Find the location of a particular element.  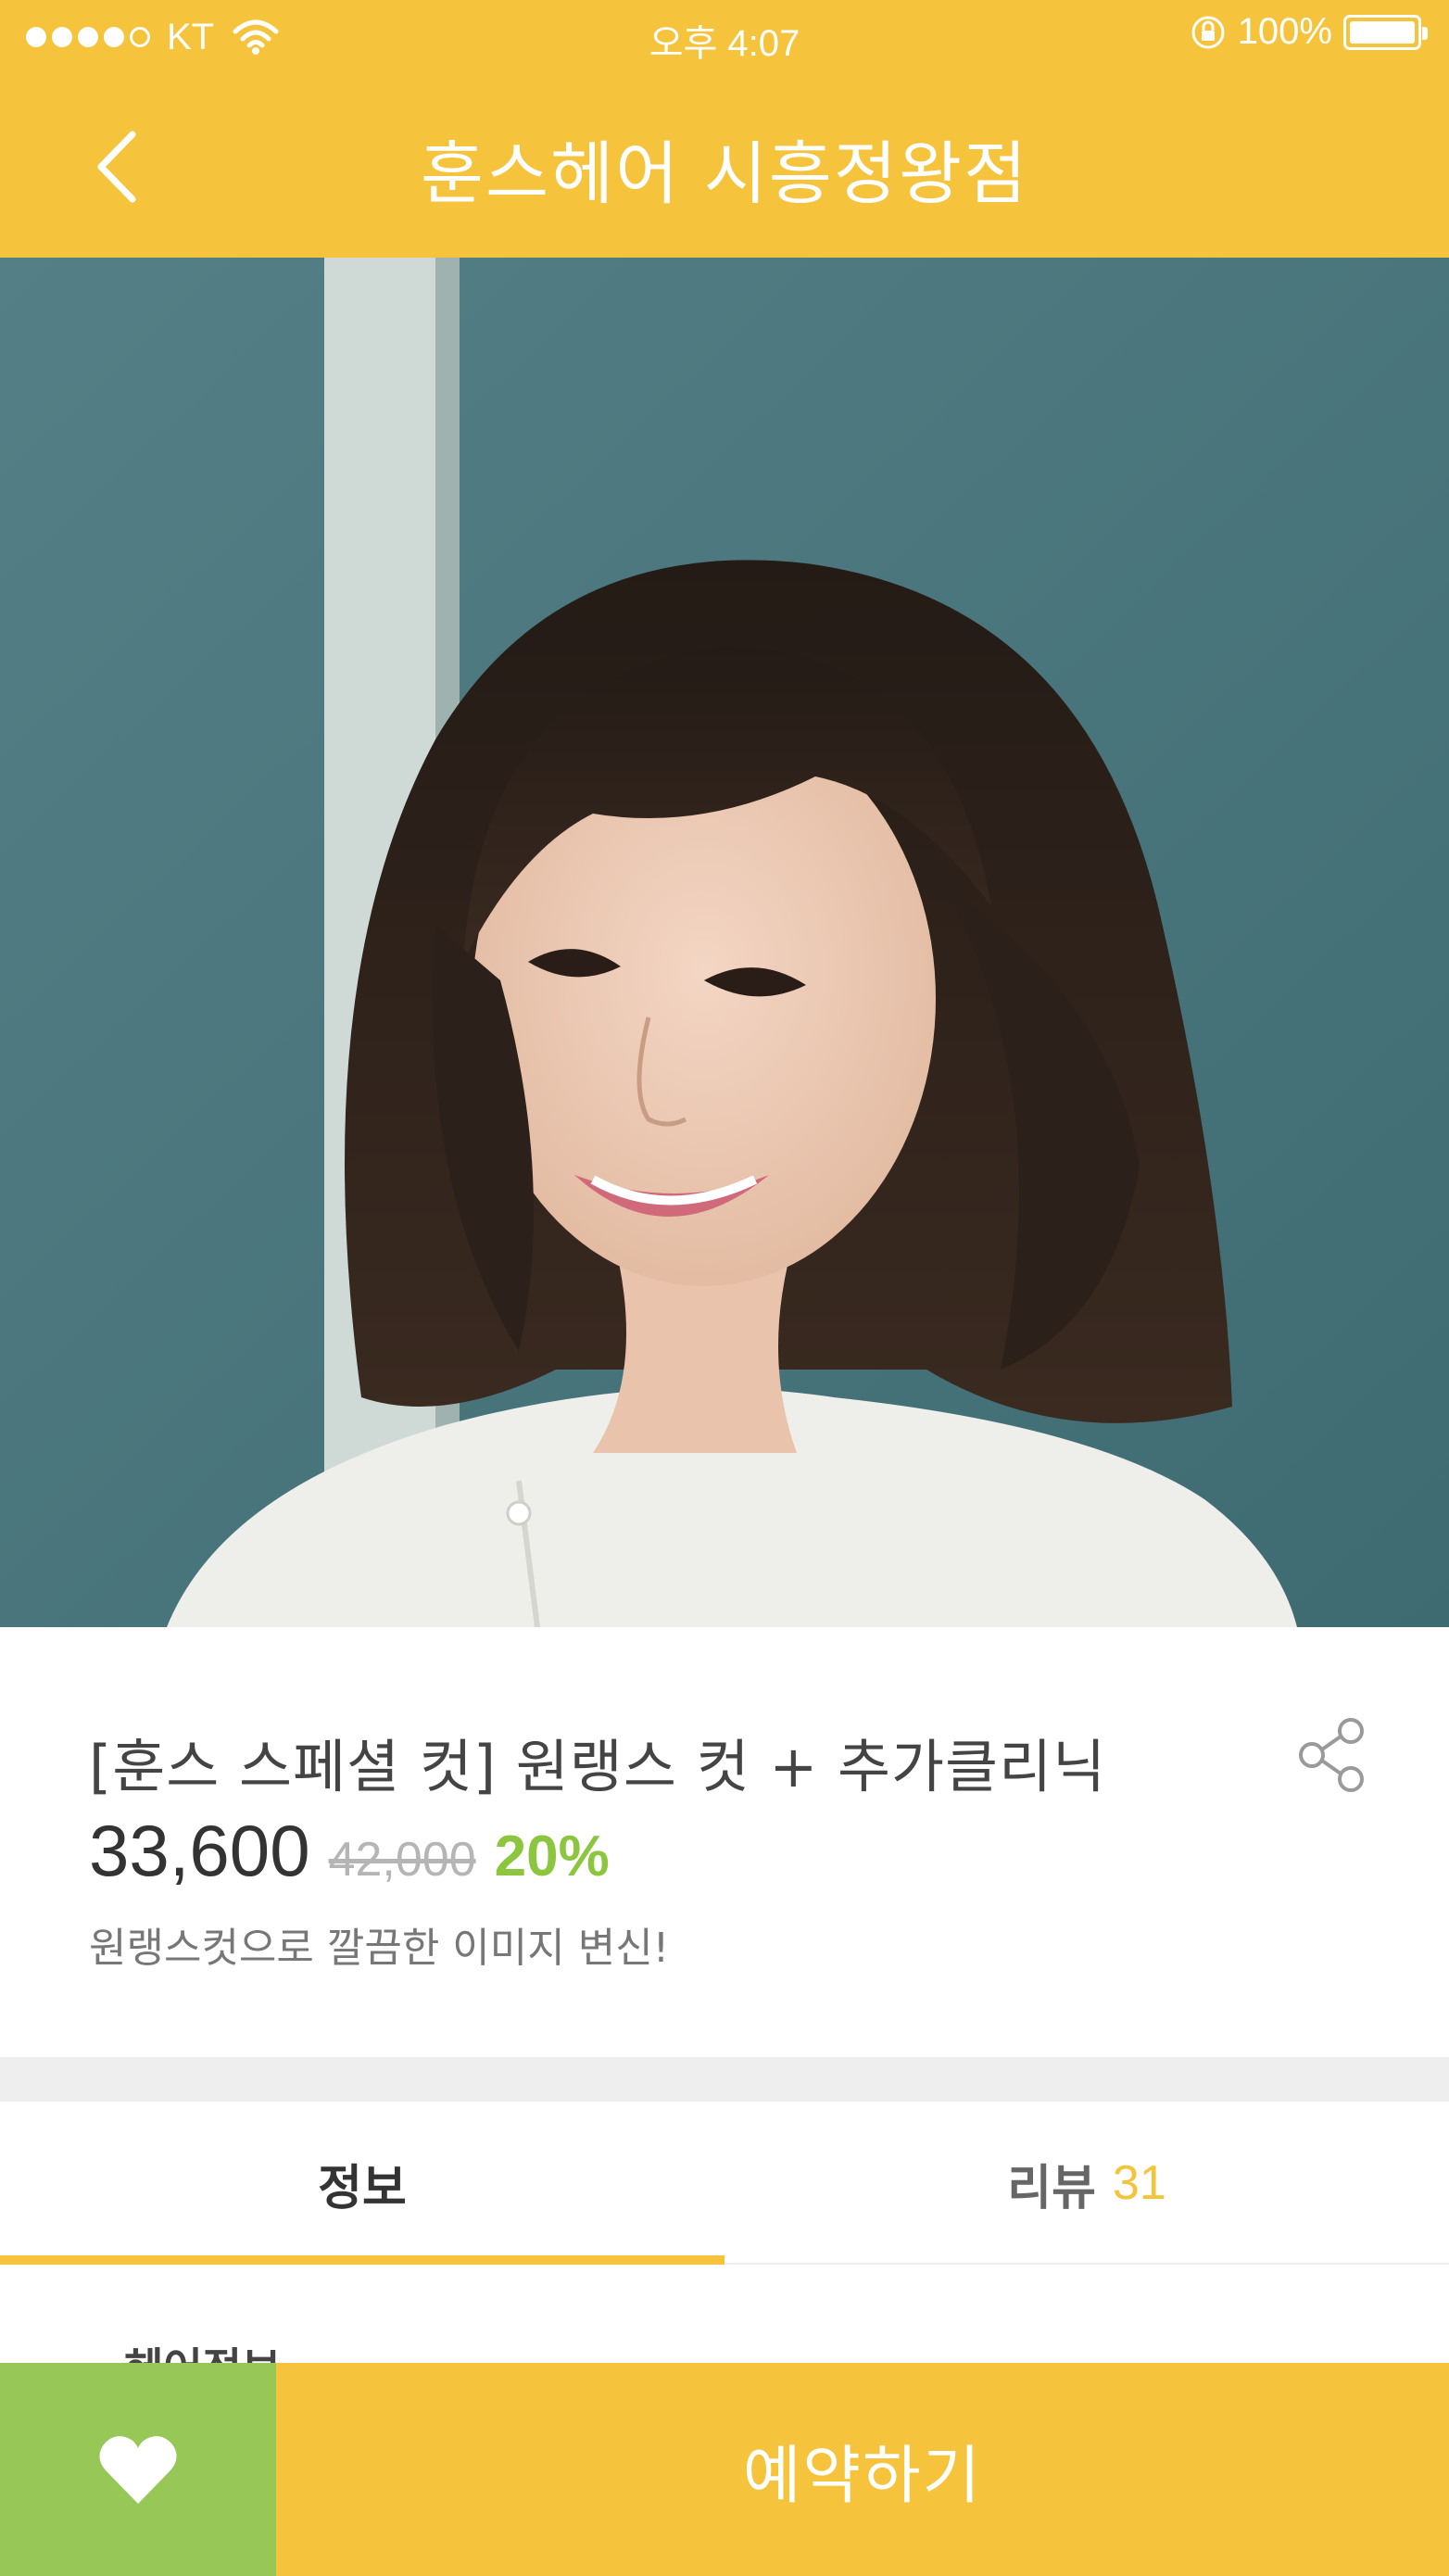

price-row: 33,600 42,000 20% is located at coordinates (349, 1851).